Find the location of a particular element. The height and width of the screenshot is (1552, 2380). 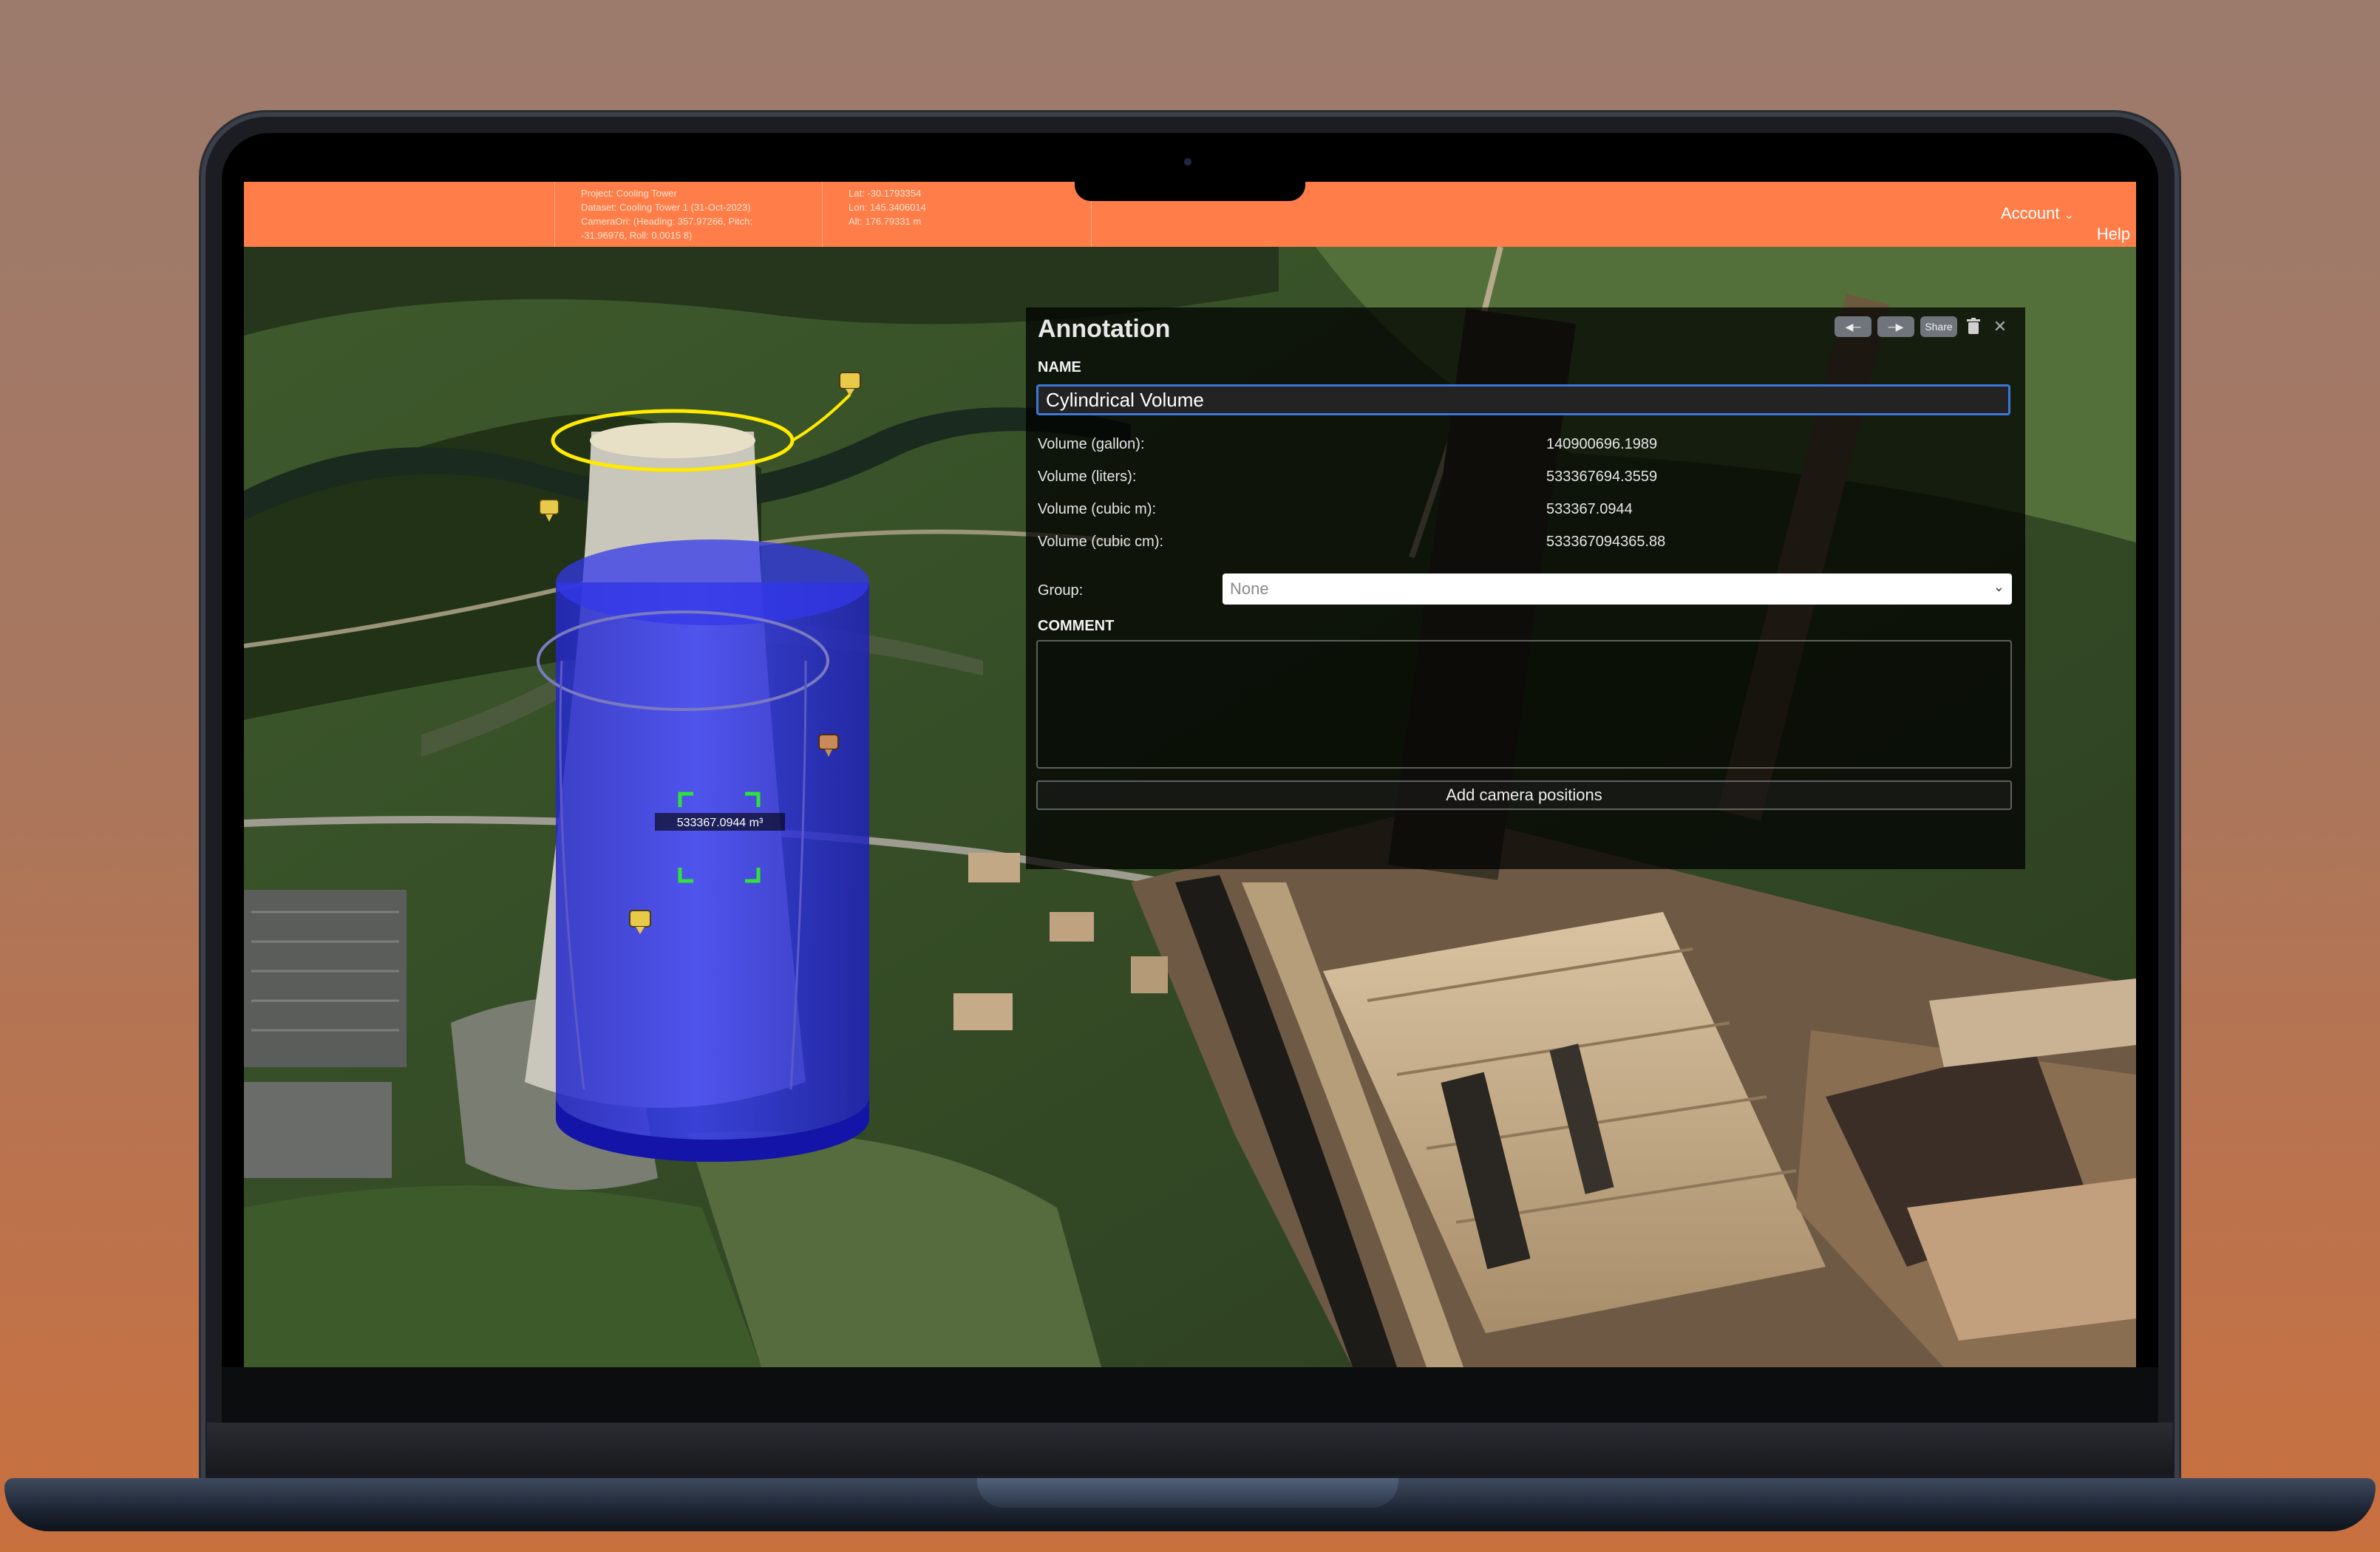

close-button: ✕ is located at coordinates (2000, 326).